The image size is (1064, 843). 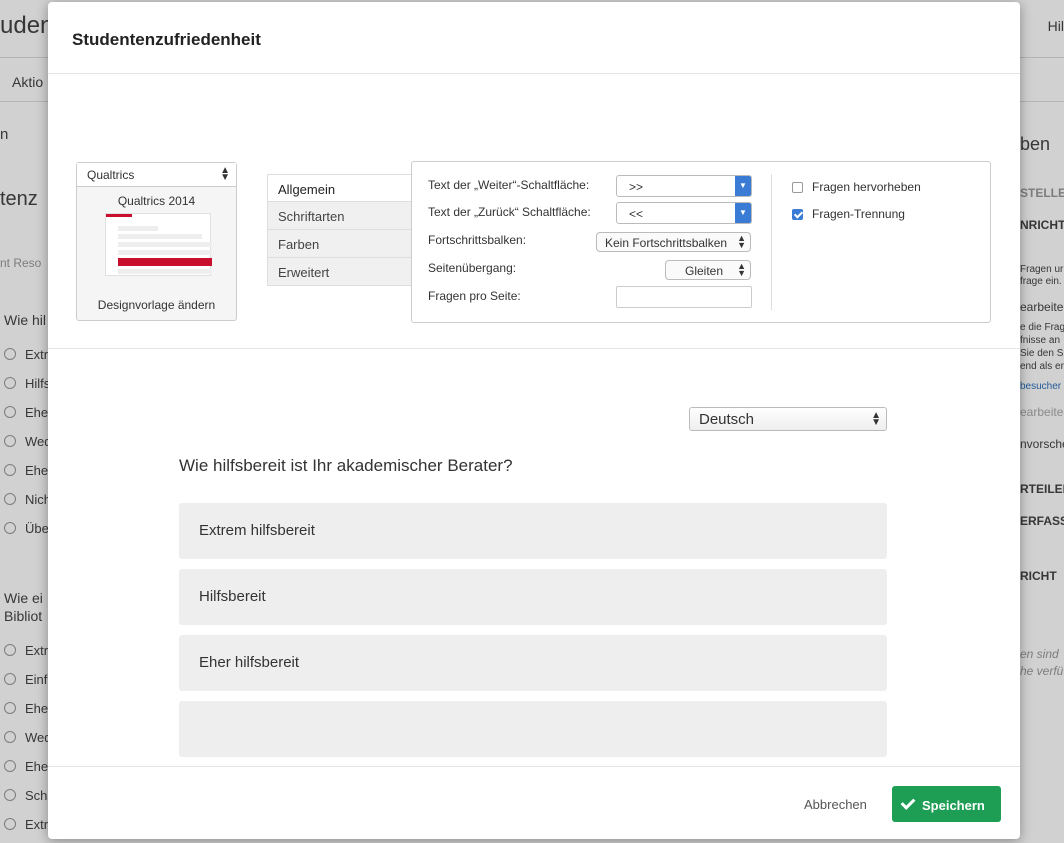 I want to click on tab-general: Allgemein, so click(x=339, y=188).